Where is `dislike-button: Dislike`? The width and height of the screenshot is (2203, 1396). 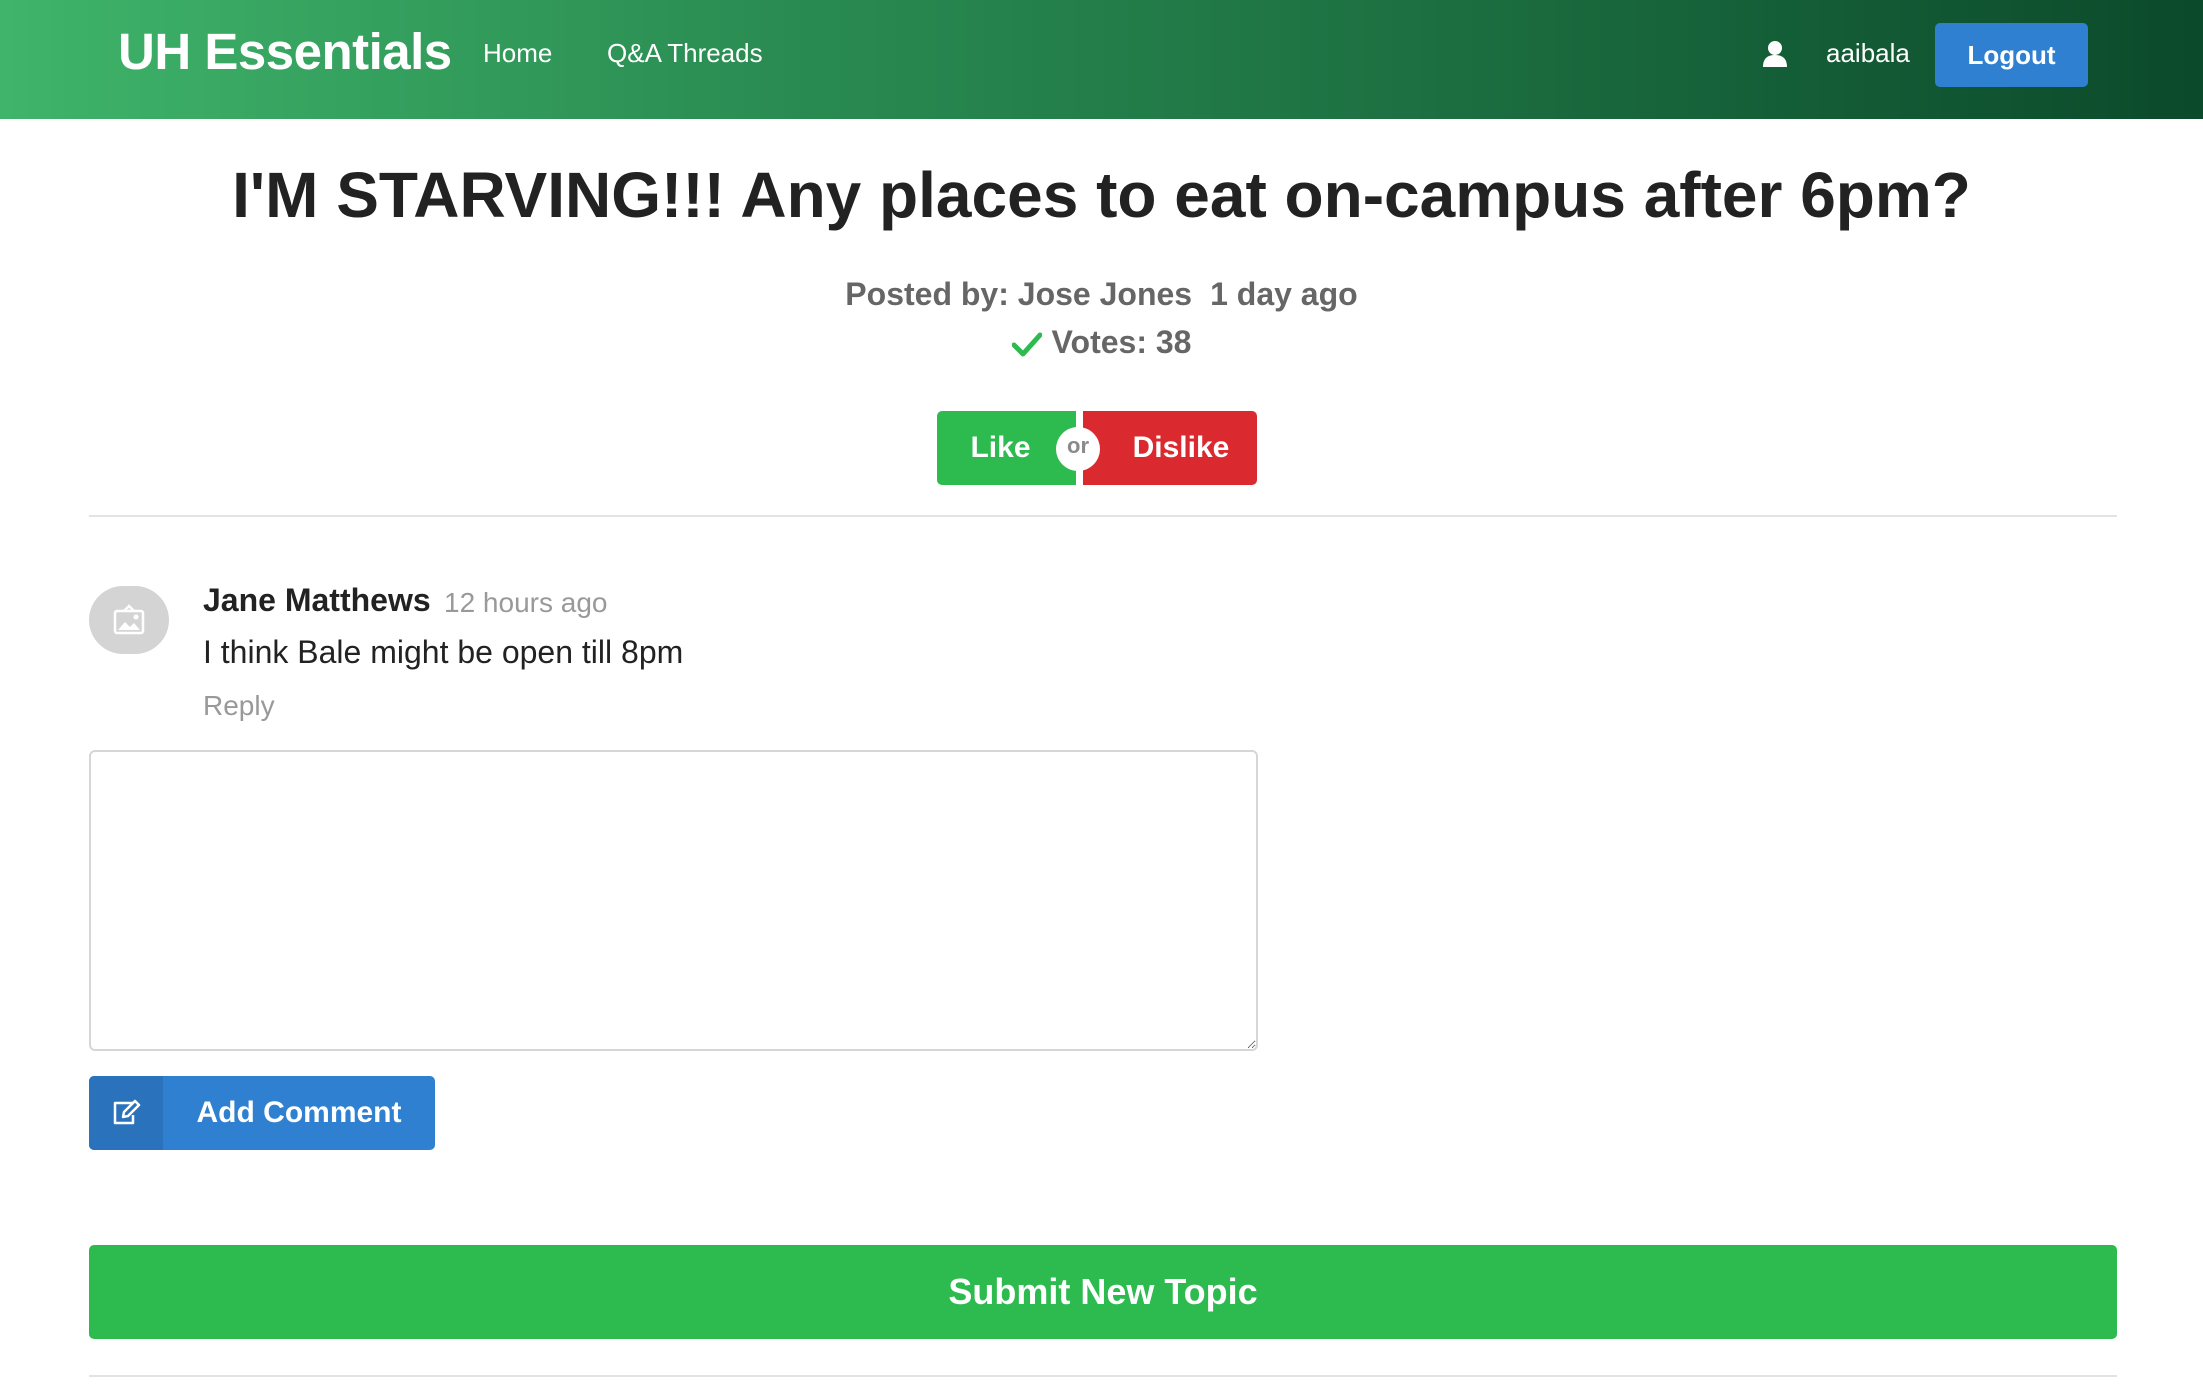
dislike-button: Dislike is located at coordinates (1170, 448).